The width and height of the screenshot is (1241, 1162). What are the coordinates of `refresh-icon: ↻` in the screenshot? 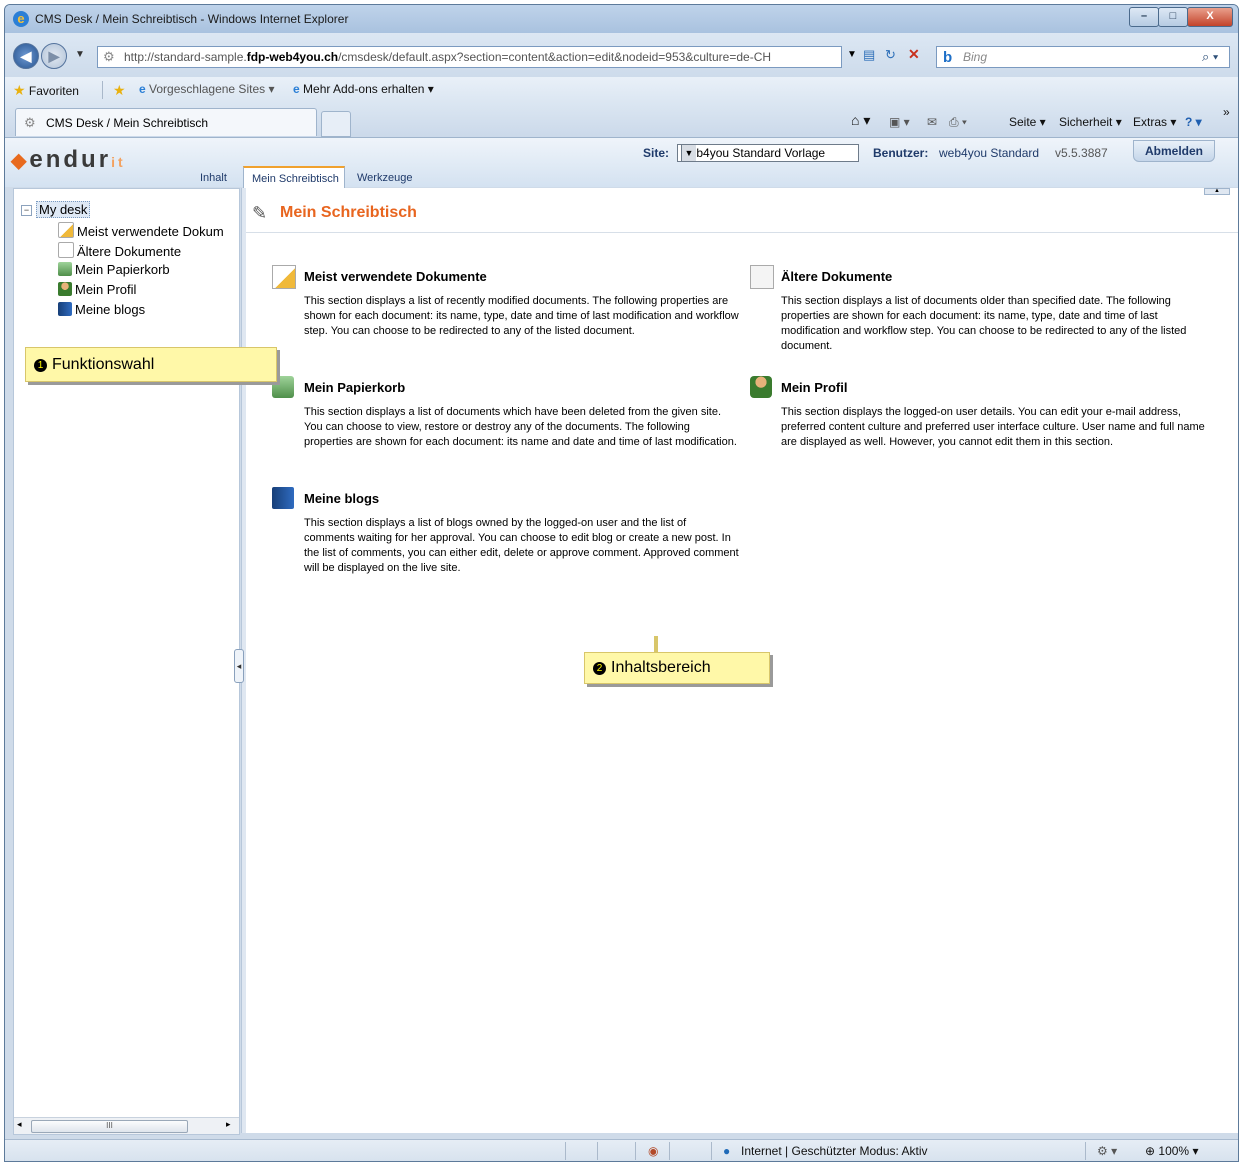 It's located at (890, 55).